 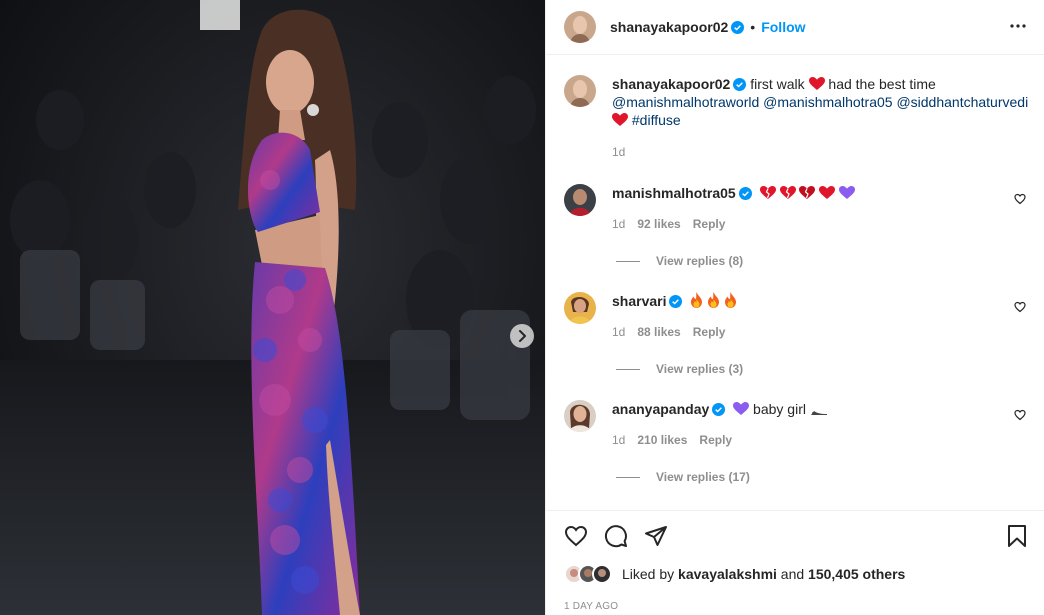 I want to click on commenter-username: sharvari, so click(x=639, y=301).